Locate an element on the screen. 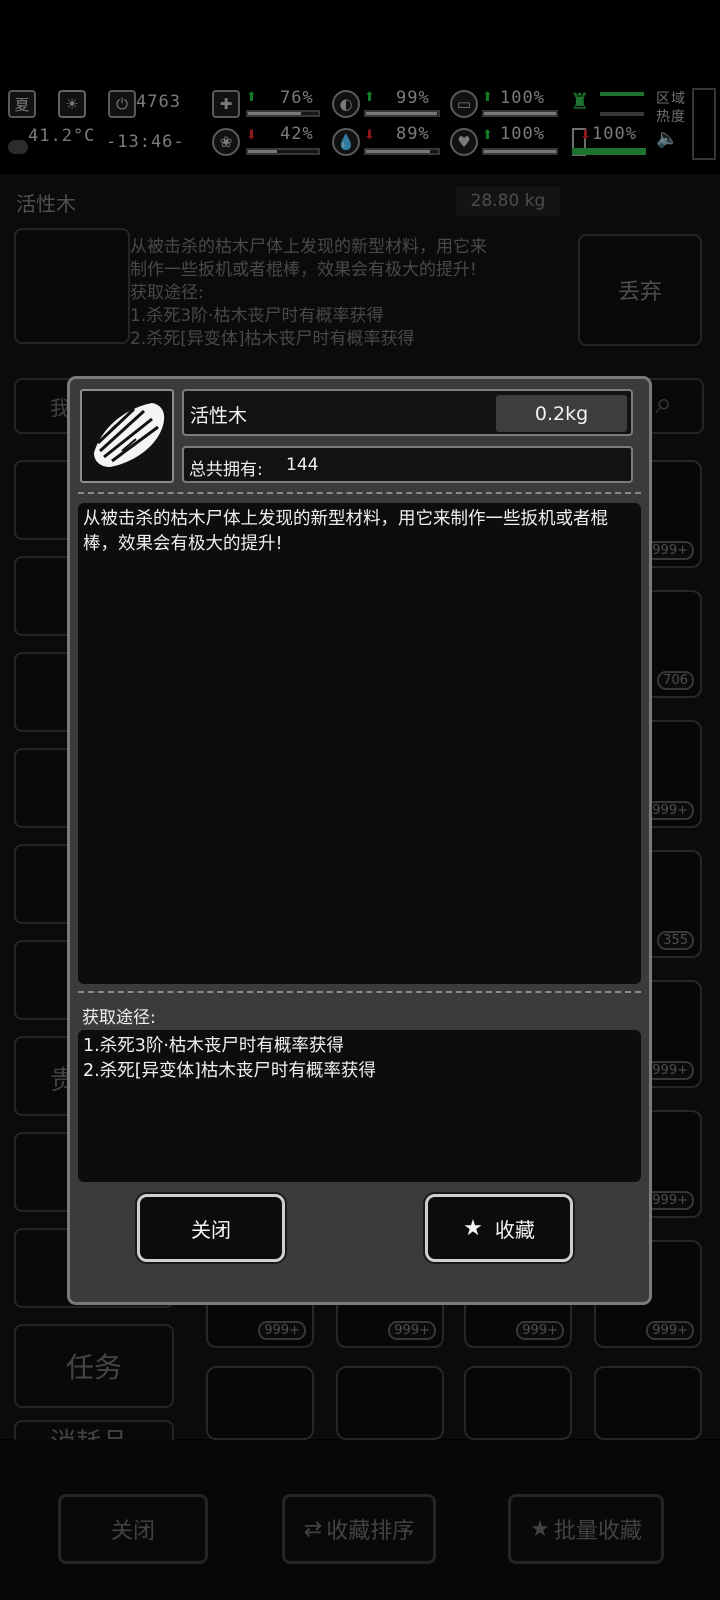  item-weight: 0.2kg is located at coordinates (561, 413).